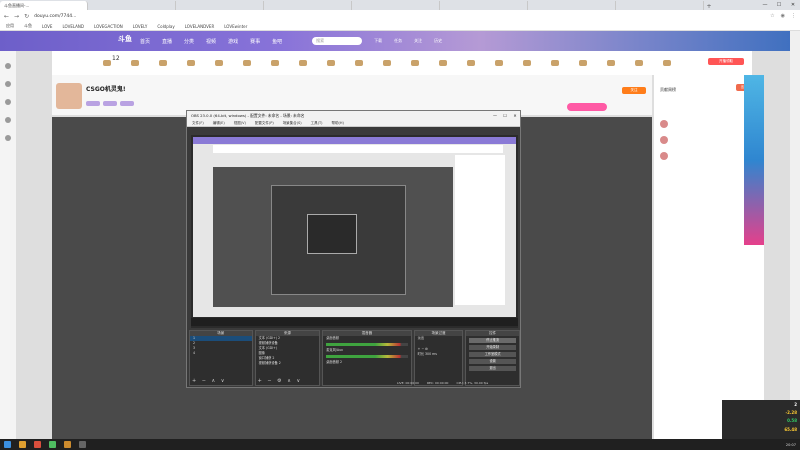 This screenshot has width=800, height=450. I want to click on dock-toolbar: + − ∧ ∨, so click(209, 381).